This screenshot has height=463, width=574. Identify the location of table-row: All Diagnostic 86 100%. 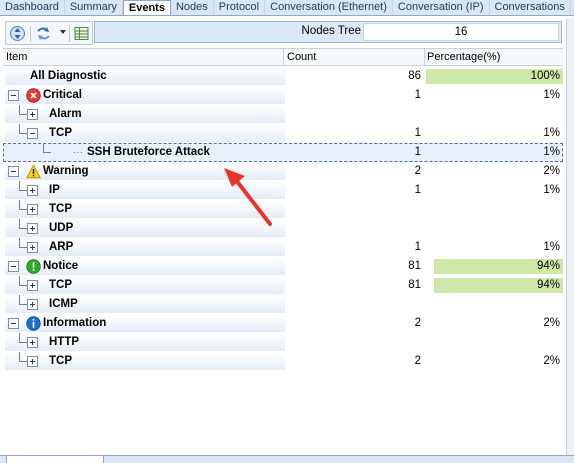
(283, 76).